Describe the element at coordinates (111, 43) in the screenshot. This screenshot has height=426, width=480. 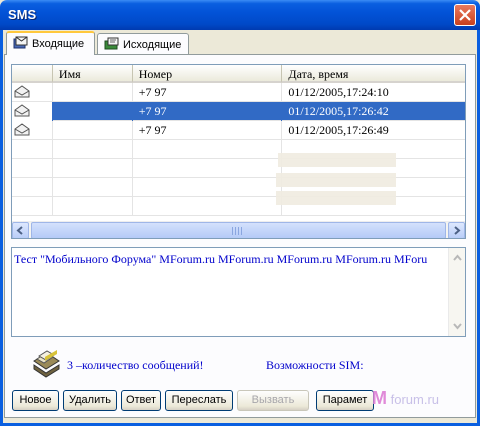
I see `outbox-icon` at that location.